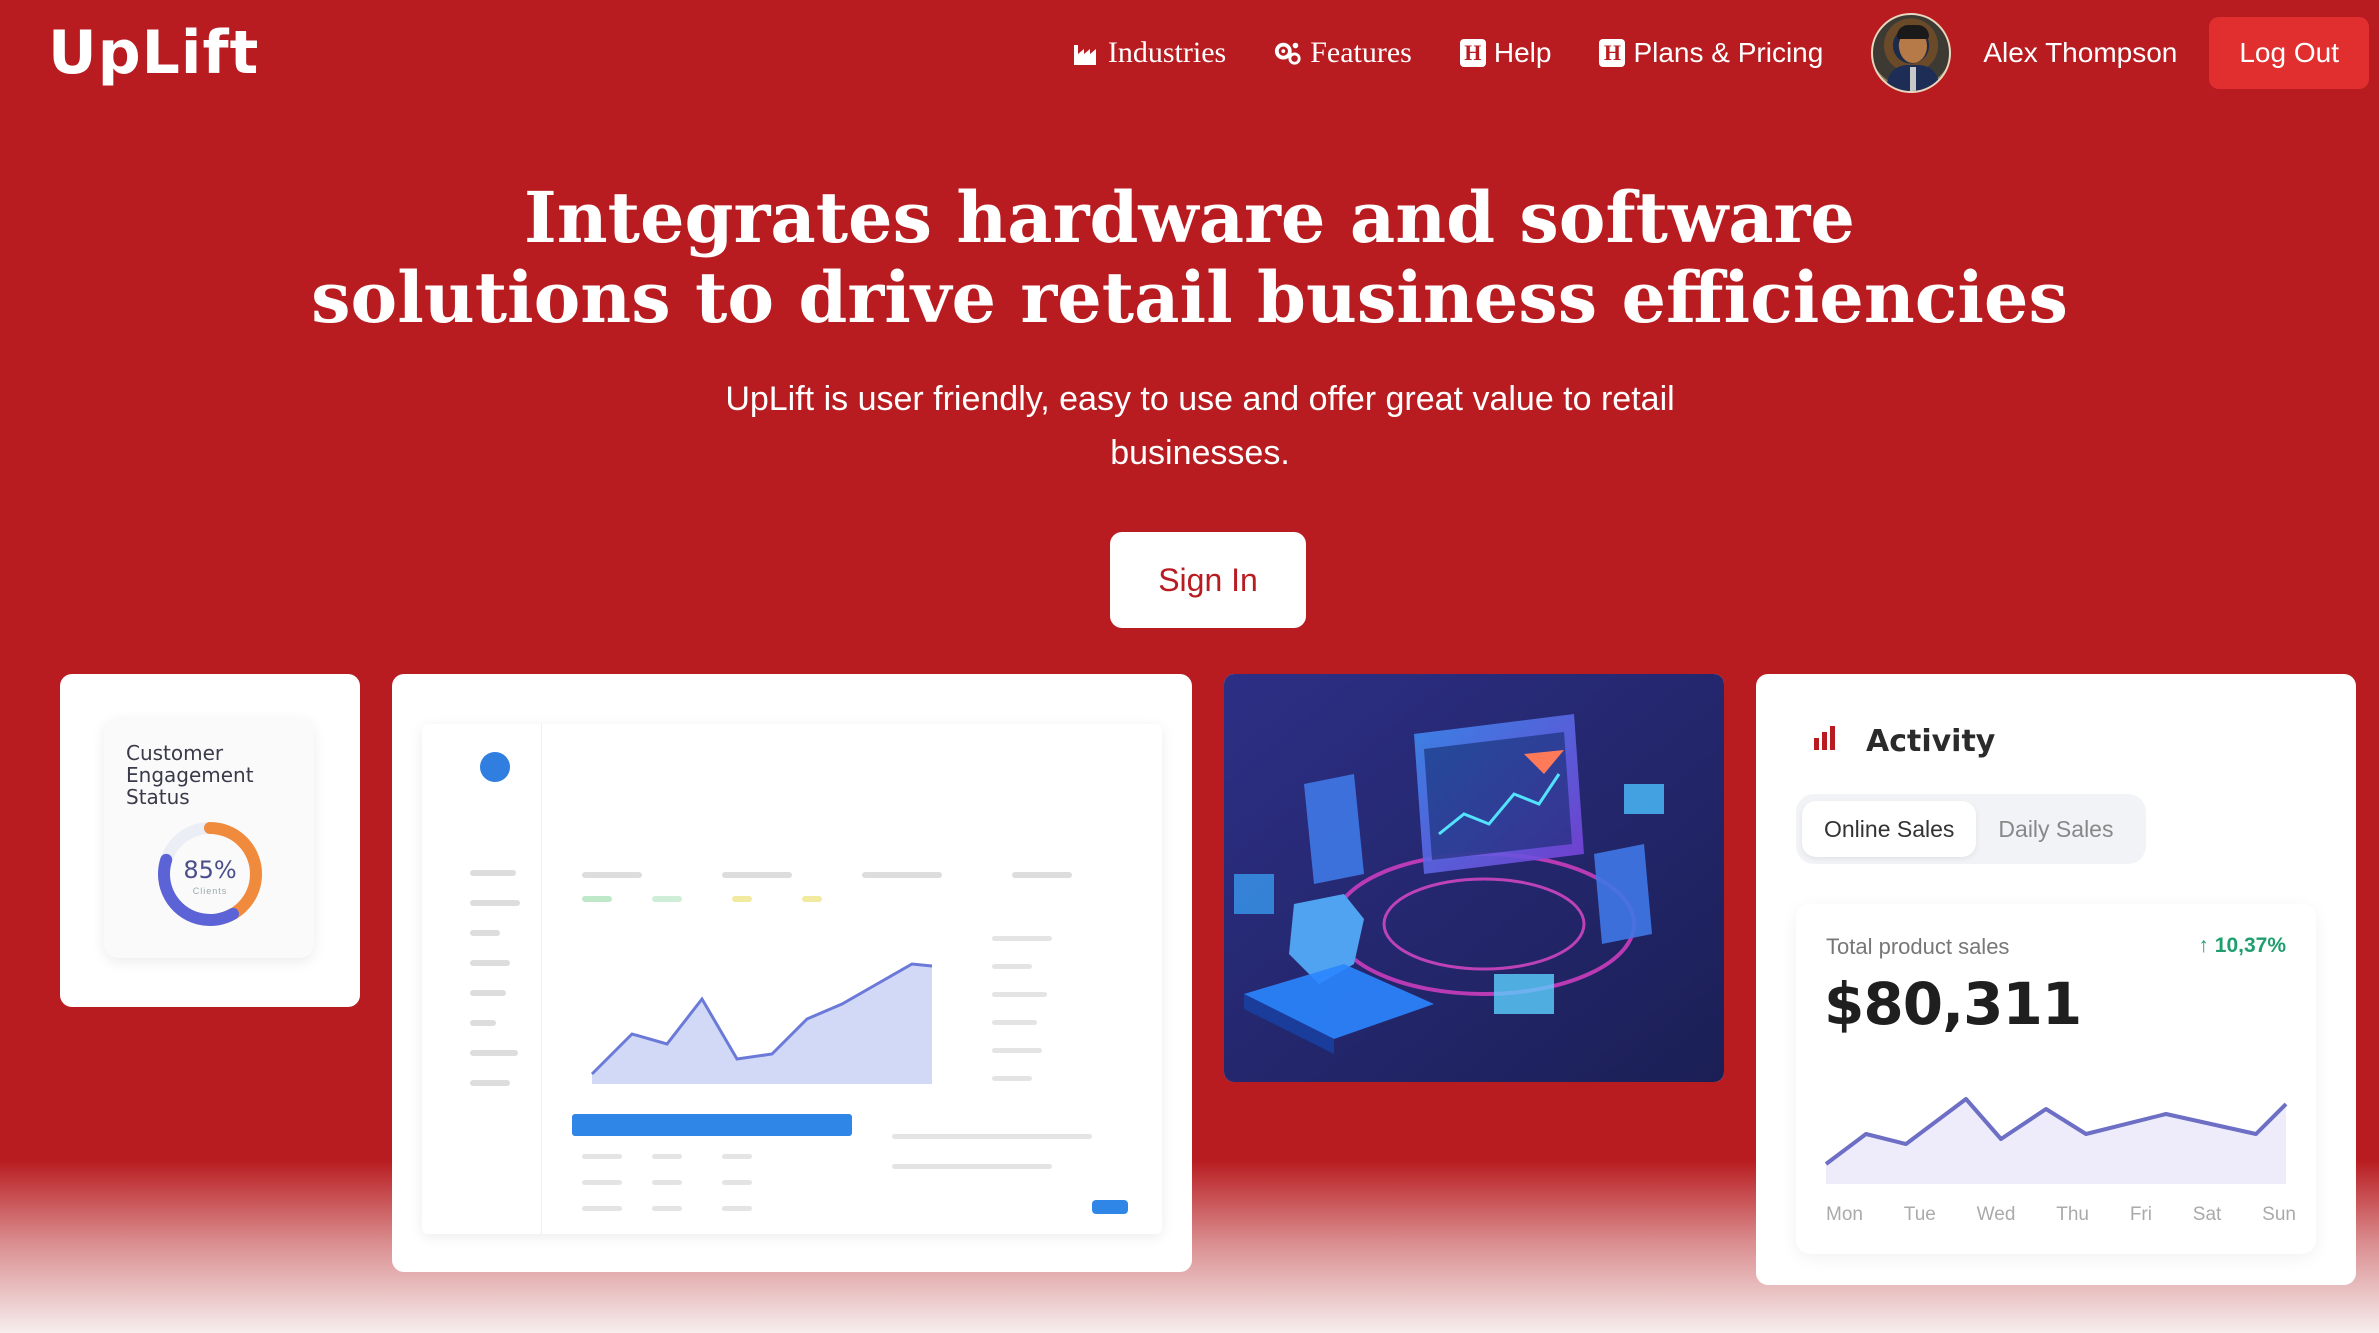 The width and height of the screenshot is (2379, 1333). What do you see at coordinates (153, 53) in the screenshot?
I see `uplift-logo: UpLift` at bounding box center [153, 53].